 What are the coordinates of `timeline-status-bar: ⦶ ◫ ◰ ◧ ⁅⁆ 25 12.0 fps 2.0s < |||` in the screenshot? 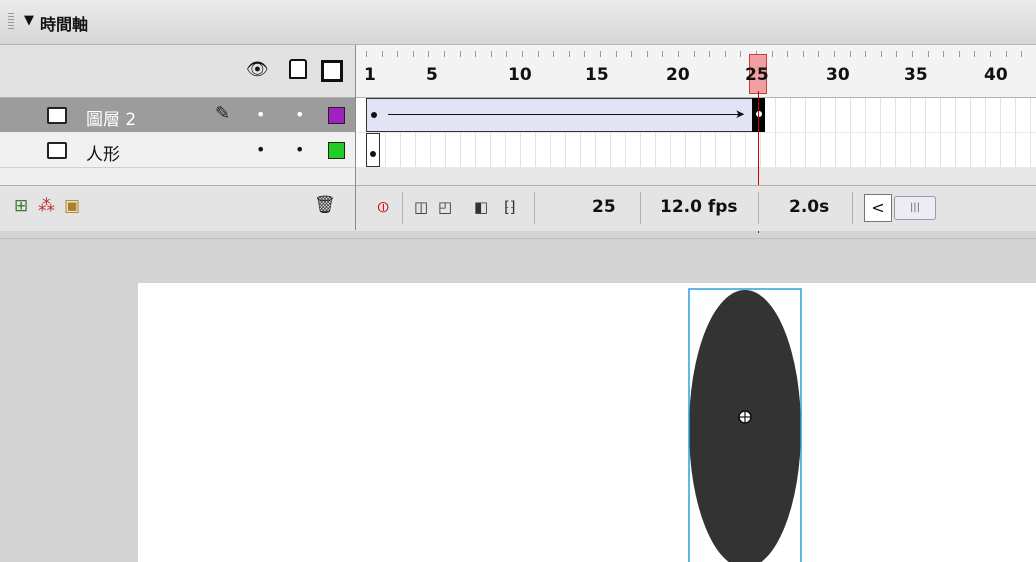 It's located at (696, 208).